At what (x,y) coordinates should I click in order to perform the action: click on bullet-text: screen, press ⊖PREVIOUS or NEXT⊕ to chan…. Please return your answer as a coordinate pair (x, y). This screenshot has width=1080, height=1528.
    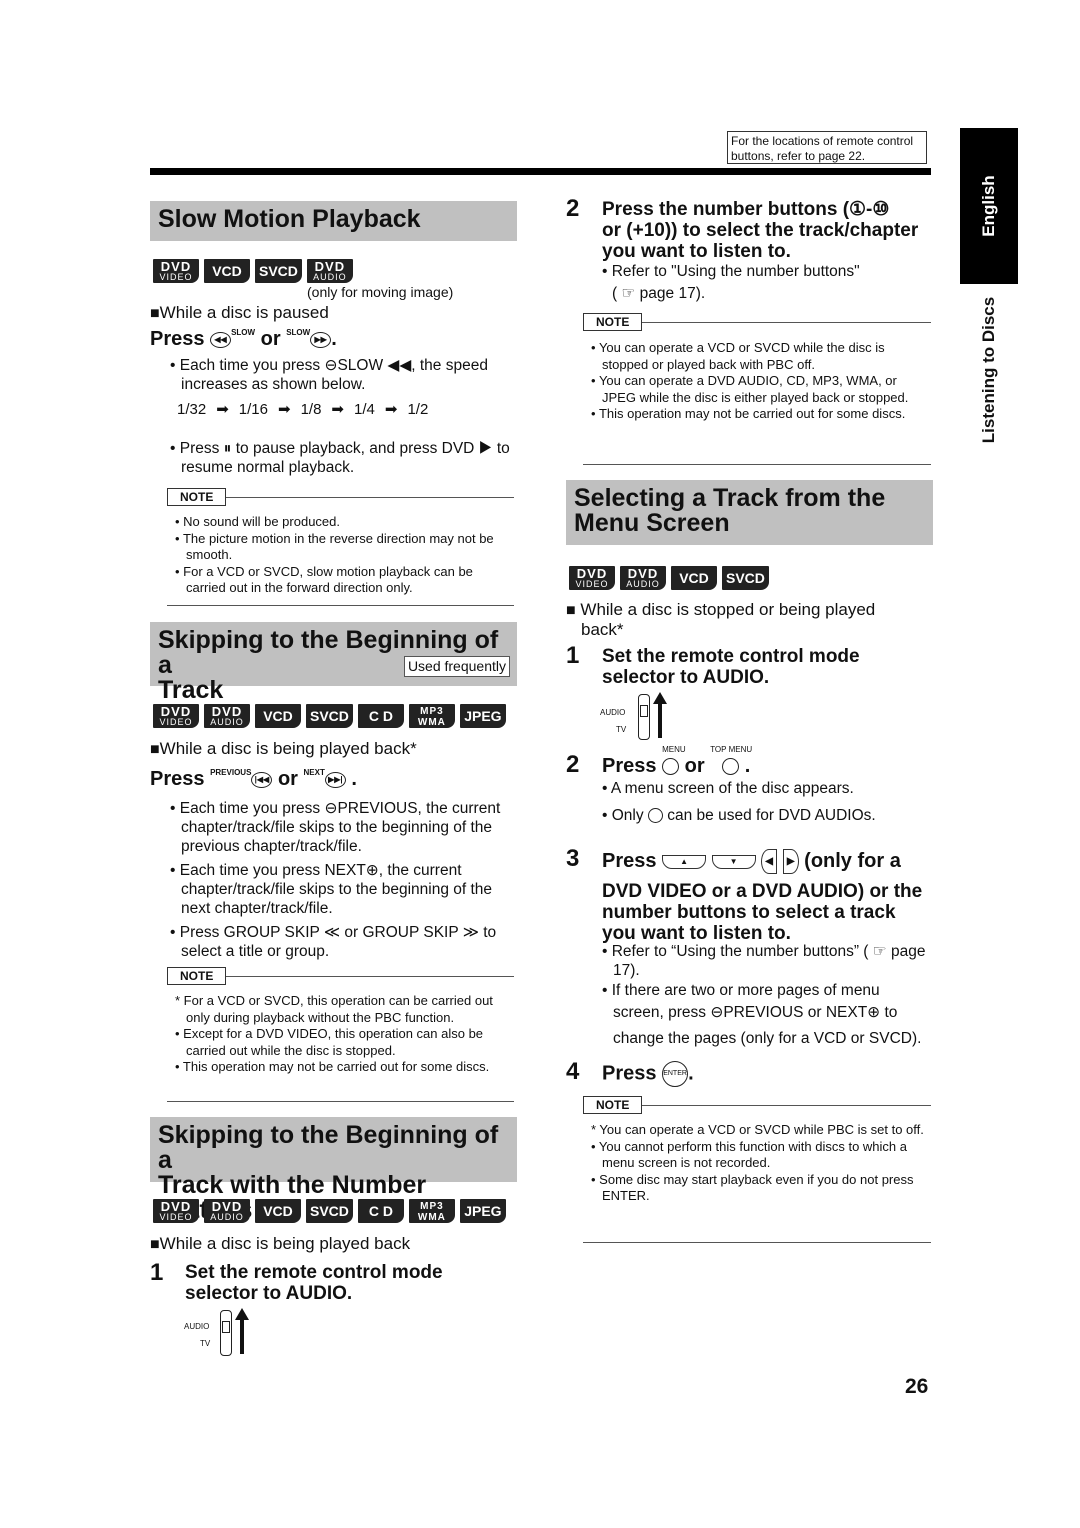
    Looking at the image, I should click on (767, 1025).